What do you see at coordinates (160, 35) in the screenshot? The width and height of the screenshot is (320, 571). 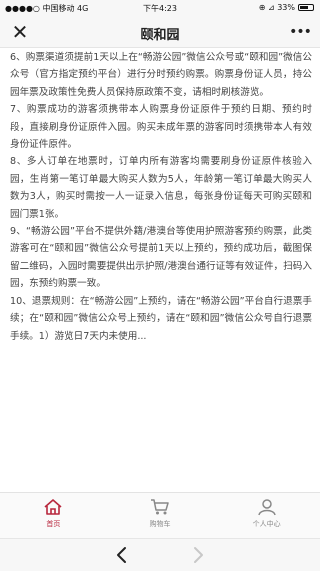 I see `page-title: 颐和园` at bounding box center [160, 35].